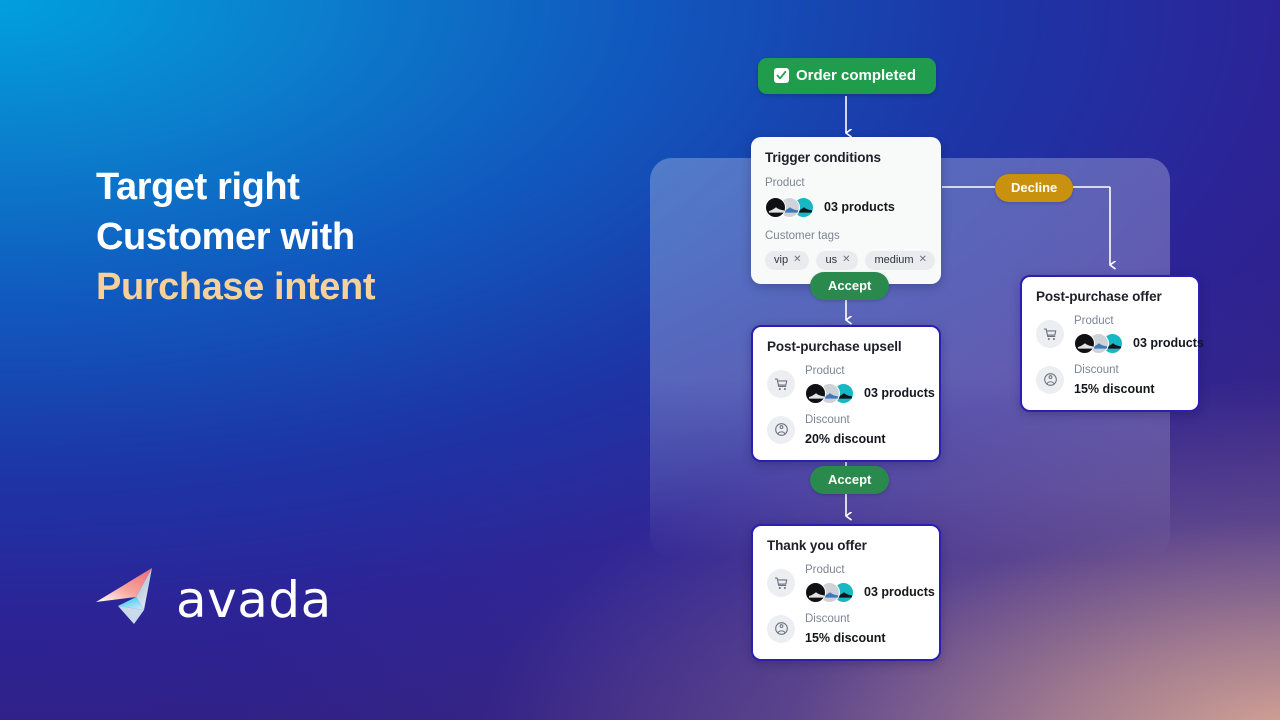 The image size is (1280, 720). Describe the element at coordinates (1168, 343) in the screenshot. I see `offer-product-value: 03 products` at that location.